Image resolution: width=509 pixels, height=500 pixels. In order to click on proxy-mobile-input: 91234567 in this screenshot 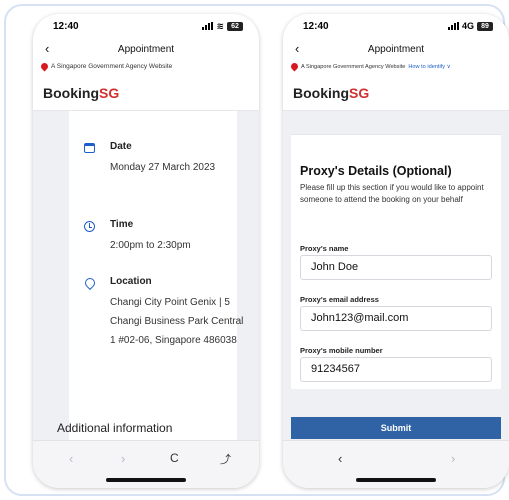, I will do `click(396, 369)`.